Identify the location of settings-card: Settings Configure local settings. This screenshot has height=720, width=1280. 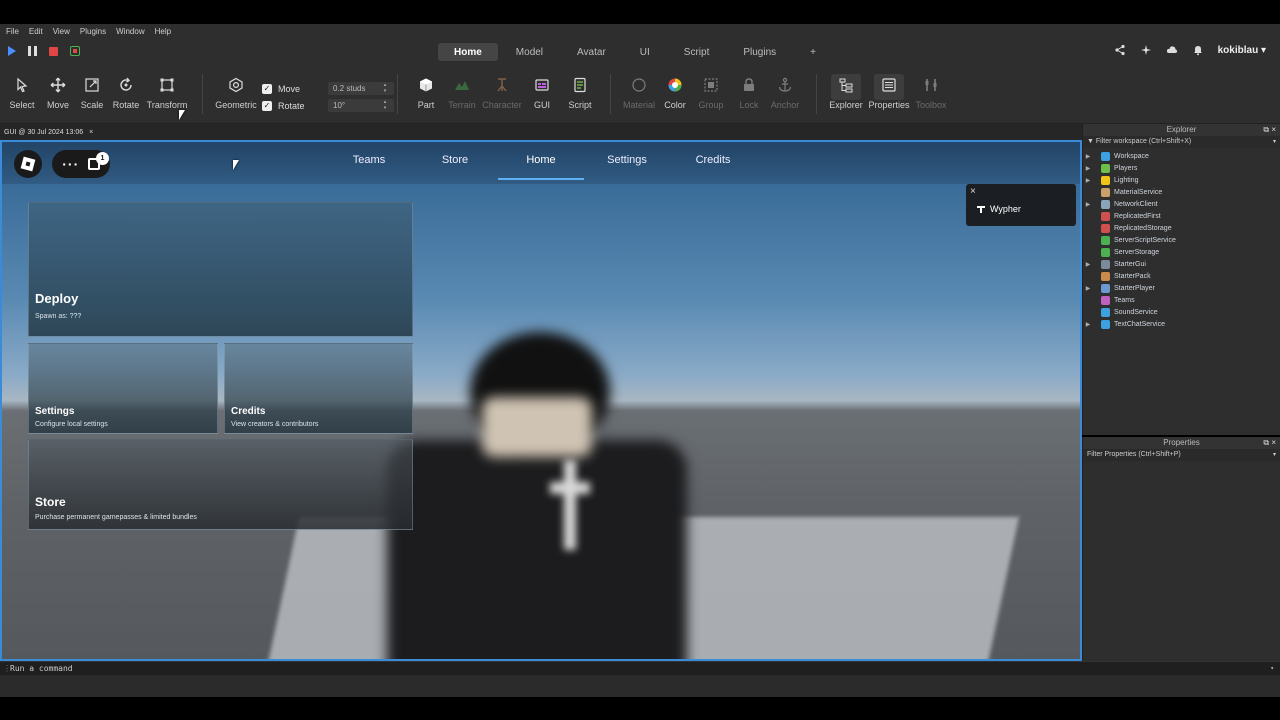
(123, 388).